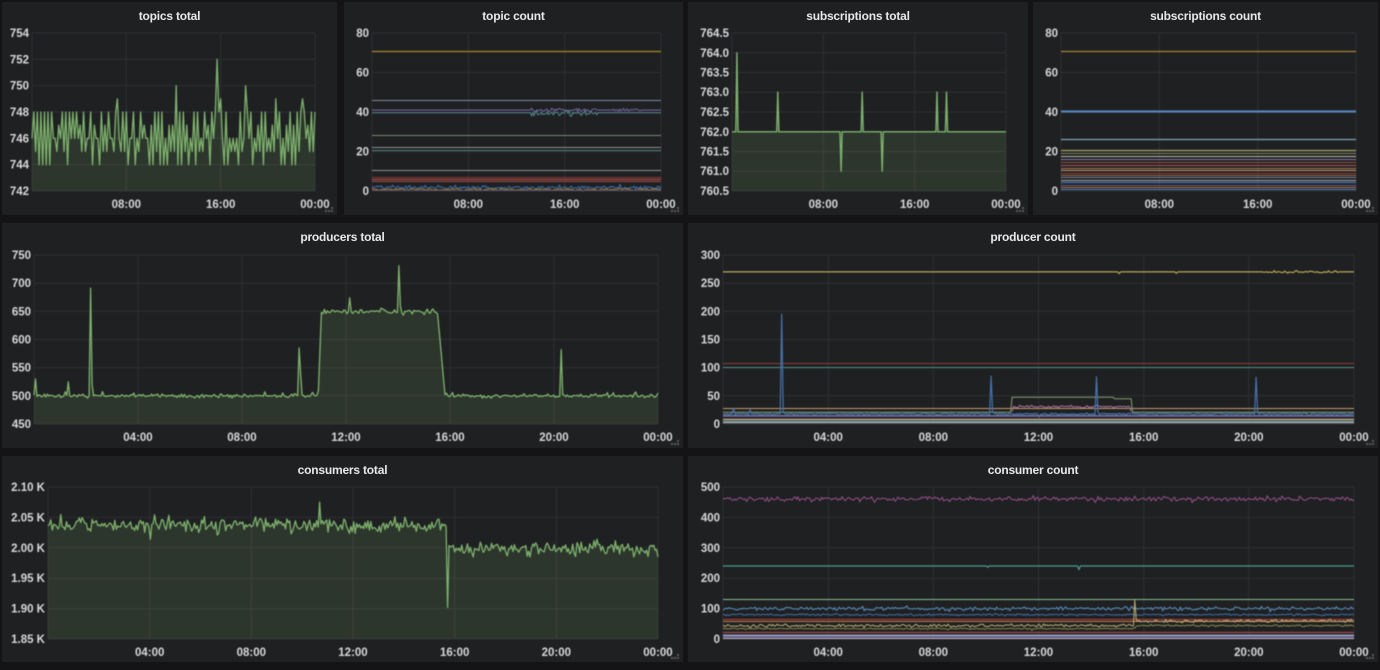 The height and width of the screenshot is (670, 1380). Describe the element at coordinates (713, 397) in the screenshot. I see `svg-text: 50` at that location.